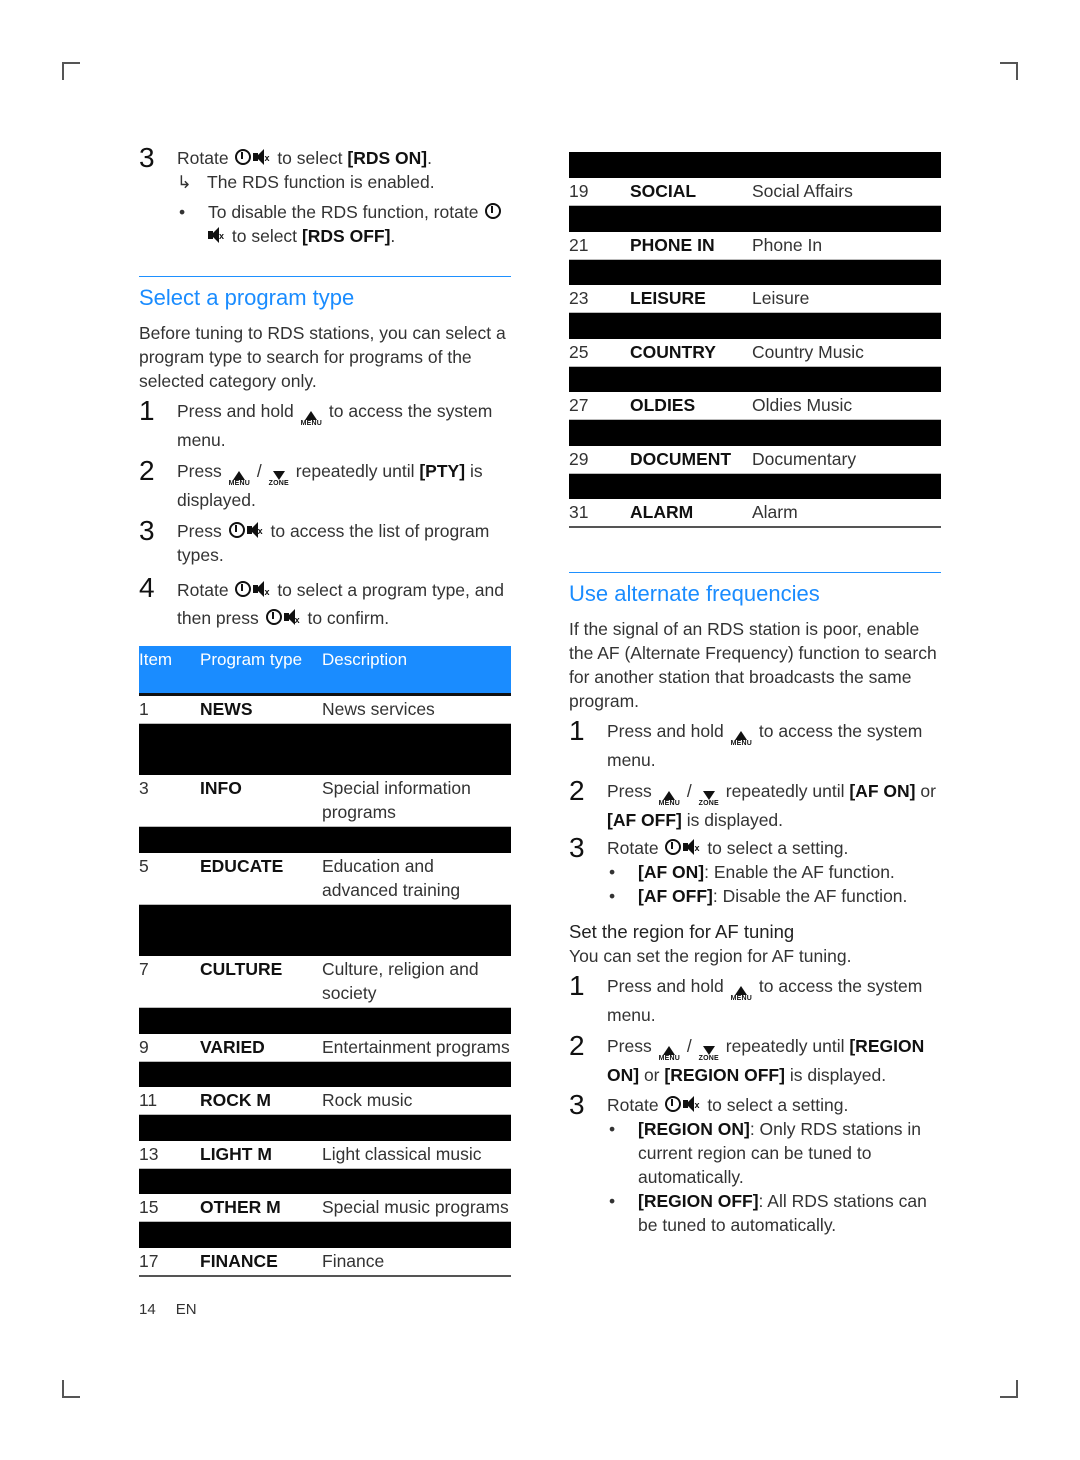 Image resolution: width=1080 pixels, height=1460 pixels. Describe the element at coordinates (147, 157) in the screenshot. I see `step-number: 3` at that location.